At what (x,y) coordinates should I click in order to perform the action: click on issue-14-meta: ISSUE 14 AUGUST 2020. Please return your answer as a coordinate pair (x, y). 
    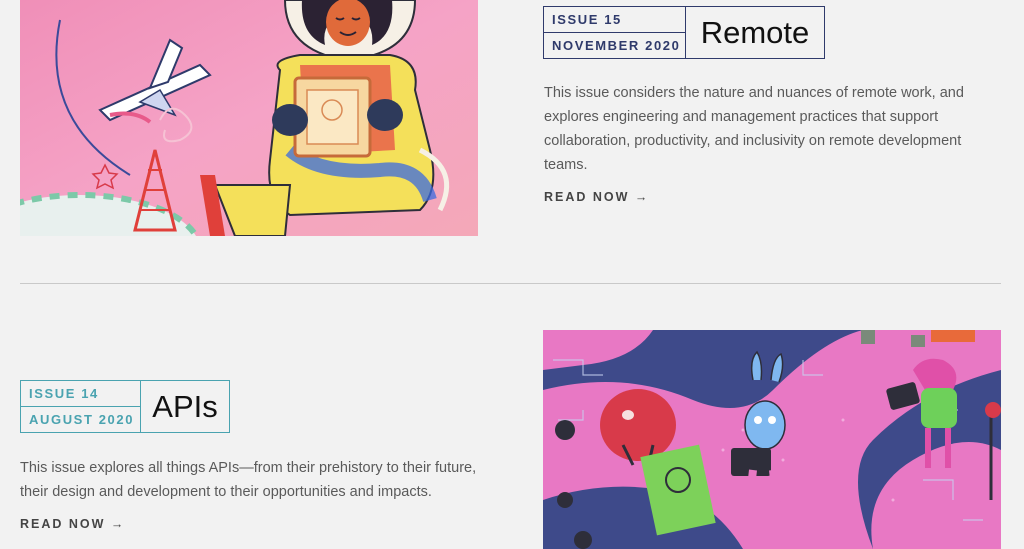
    Looking at the image, I should click on (80, 406).